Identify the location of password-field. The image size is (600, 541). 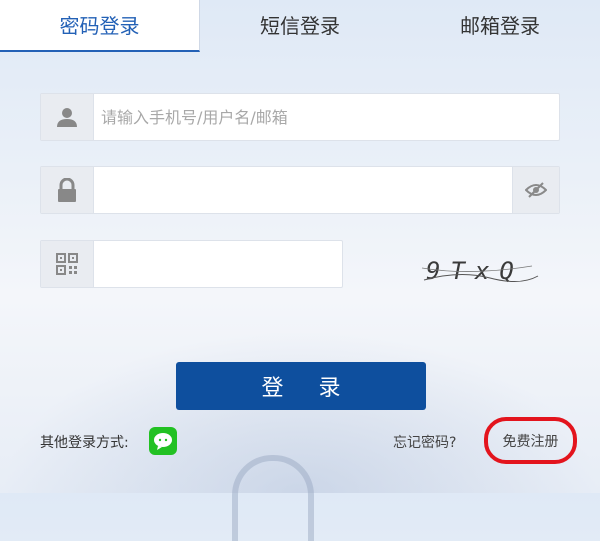
(300, 190).